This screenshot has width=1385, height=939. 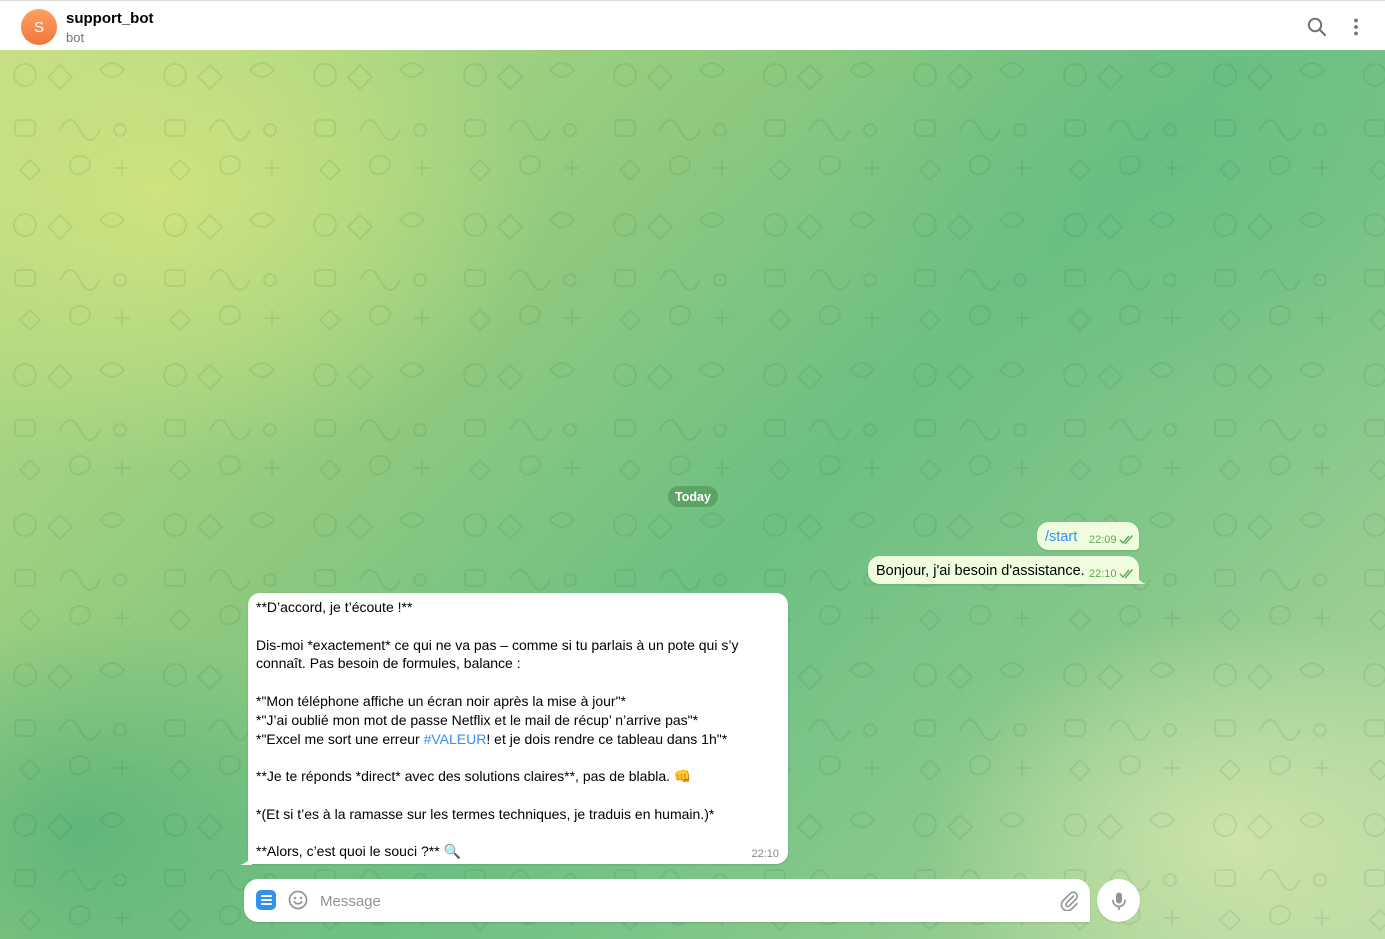 I want to click on avatar: S, so click(x=39, y=27).